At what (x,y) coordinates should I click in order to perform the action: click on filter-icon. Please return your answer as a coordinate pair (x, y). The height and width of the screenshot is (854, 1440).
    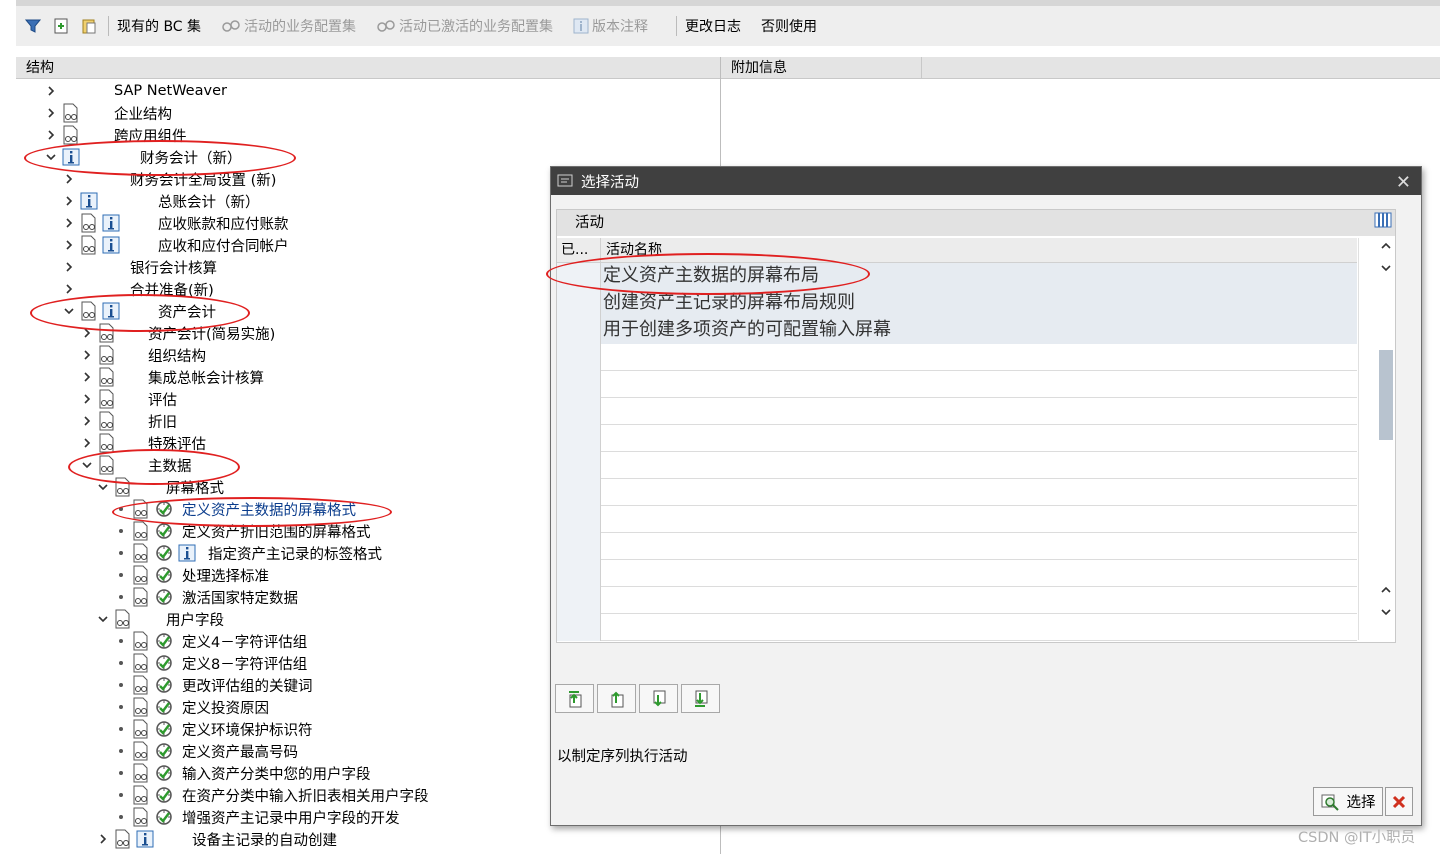
    Looking at the image, I should click on (33, 26).